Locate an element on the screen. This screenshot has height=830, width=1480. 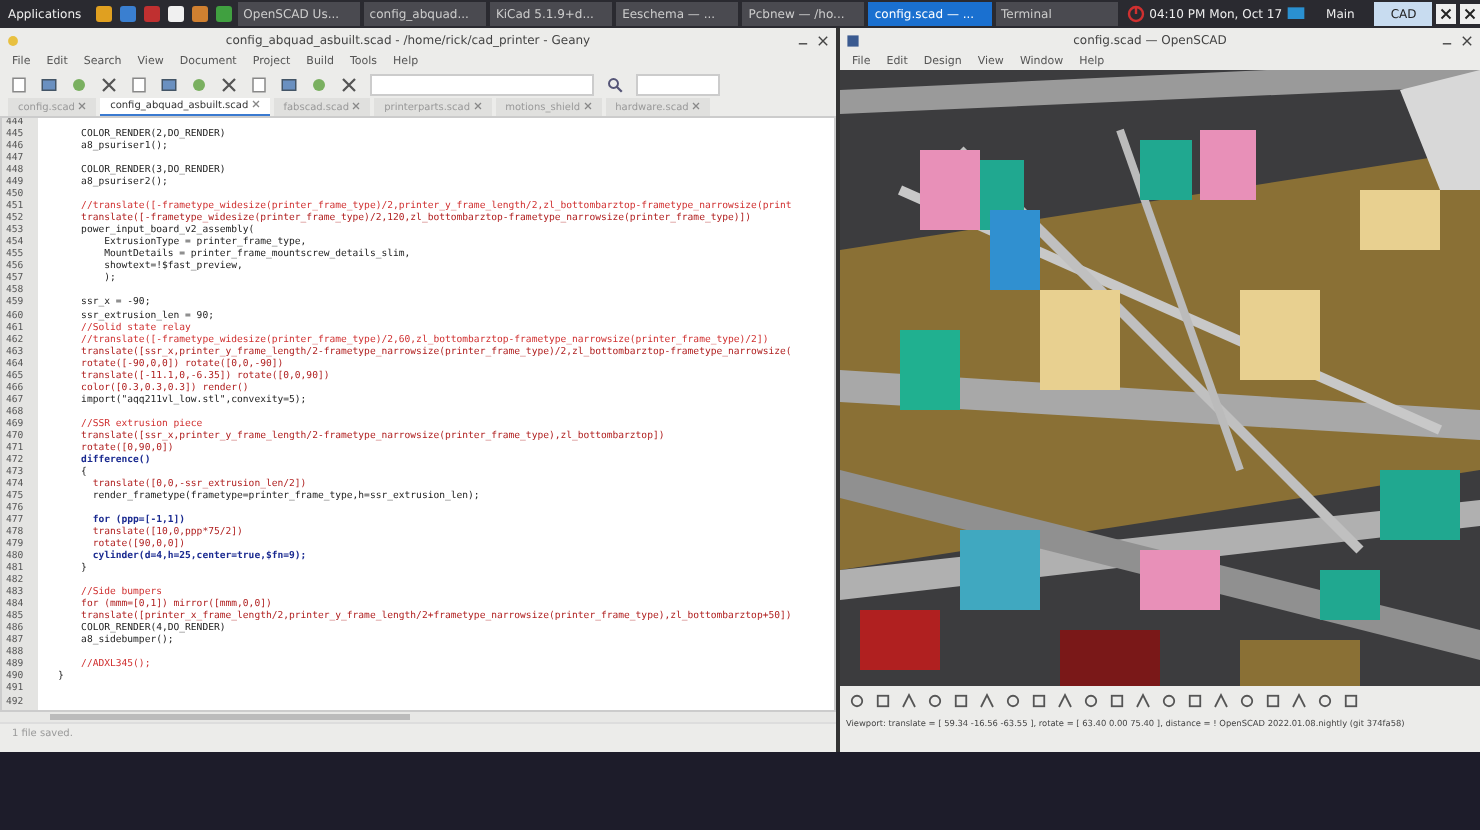
horizontal-scrollbar is located at coordinates (418, 717).